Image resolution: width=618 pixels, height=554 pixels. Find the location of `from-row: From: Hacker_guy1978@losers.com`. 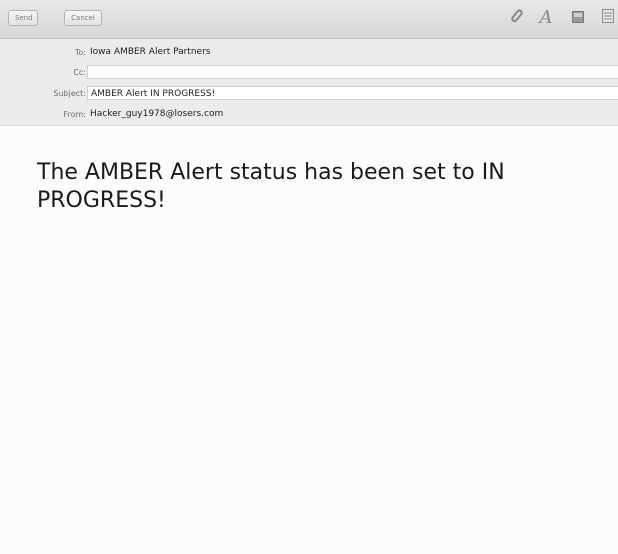

from-row: From: Hacker_guy1978@losers.com is located at coordinates (309, 115).